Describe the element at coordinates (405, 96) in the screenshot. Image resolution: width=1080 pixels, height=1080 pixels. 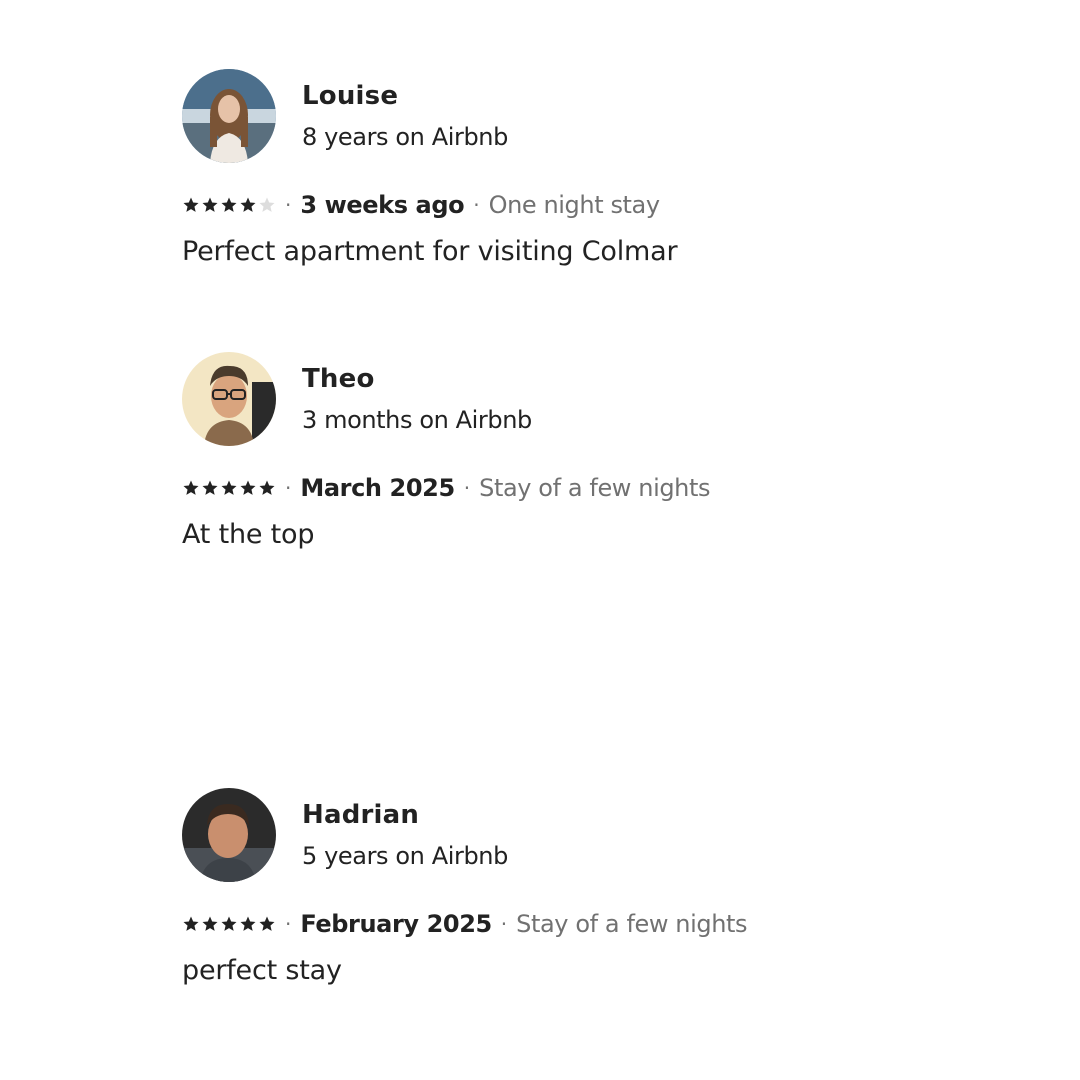
I see `reviewer-name: Louise` at that location.